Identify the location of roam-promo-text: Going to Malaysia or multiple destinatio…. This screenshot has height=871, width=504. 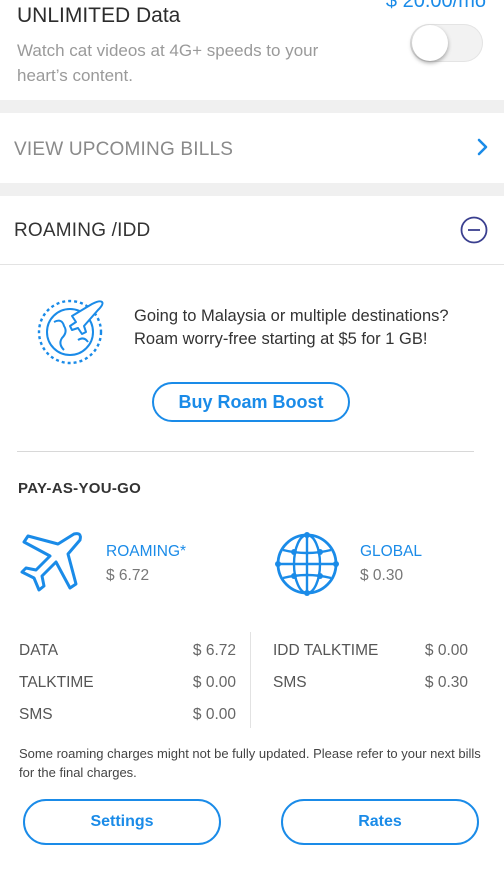
(291, 328).